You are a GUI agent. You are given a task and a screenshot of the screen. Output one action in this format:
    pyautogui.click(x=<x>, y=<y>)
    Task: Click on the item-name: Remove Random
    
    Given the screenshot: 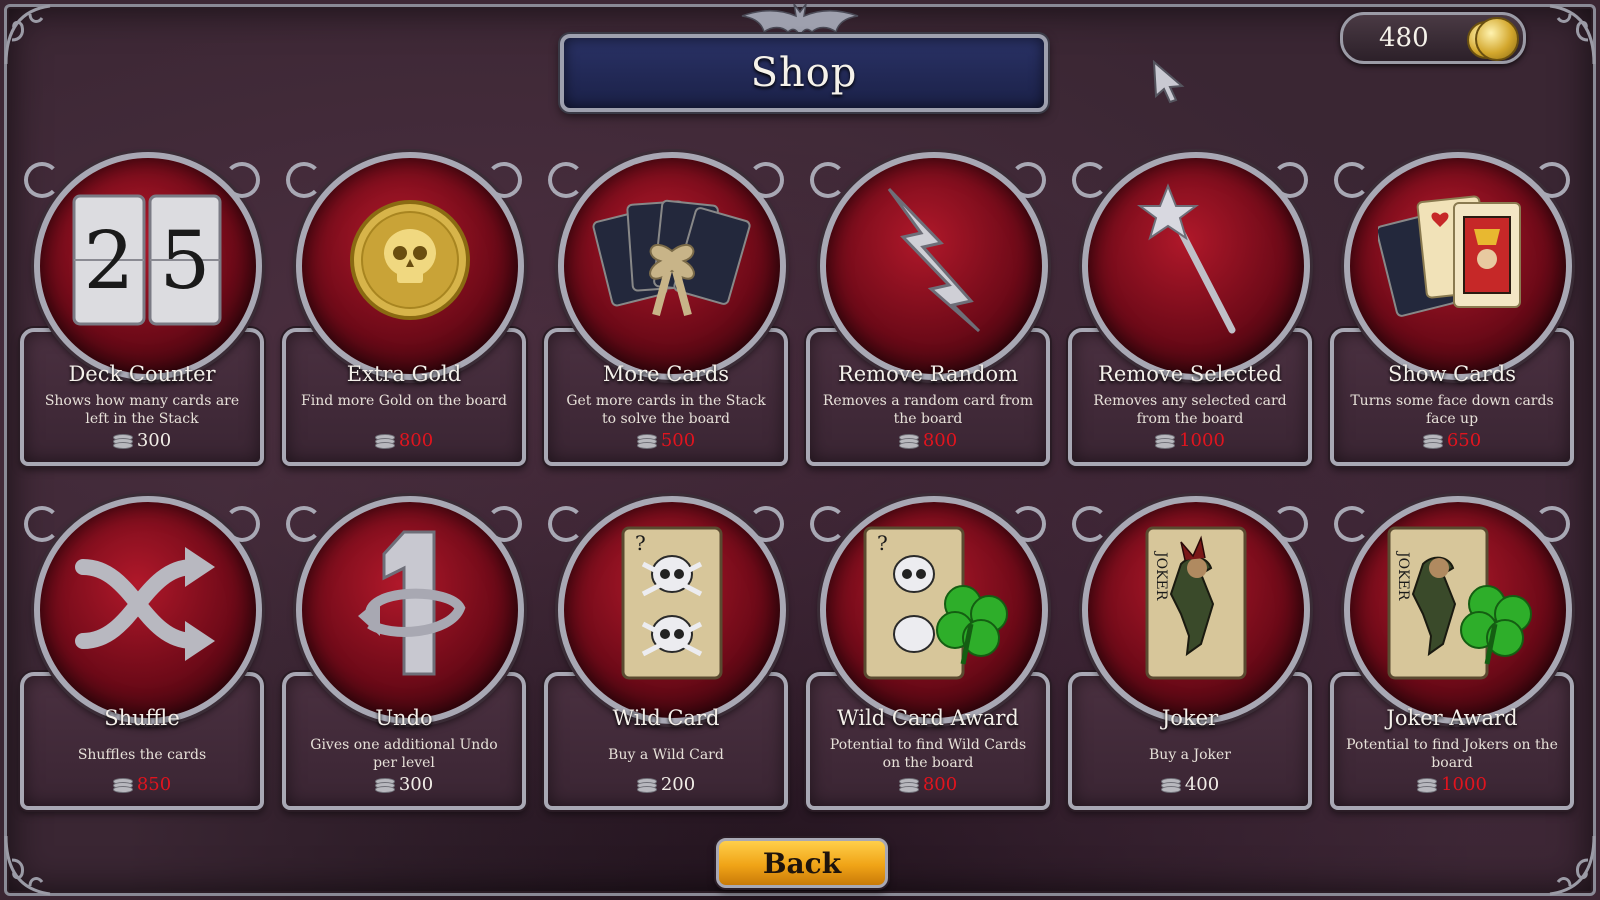 What is the action you would take?
    pyautogui.click(x=928, y=374)
    